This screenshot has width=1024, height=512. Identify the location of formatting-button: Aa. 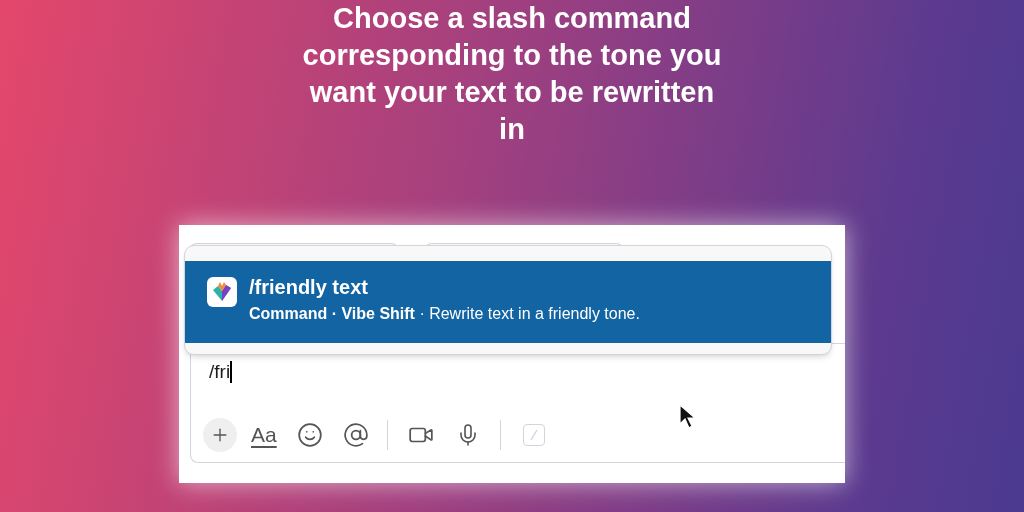
(264, 435).